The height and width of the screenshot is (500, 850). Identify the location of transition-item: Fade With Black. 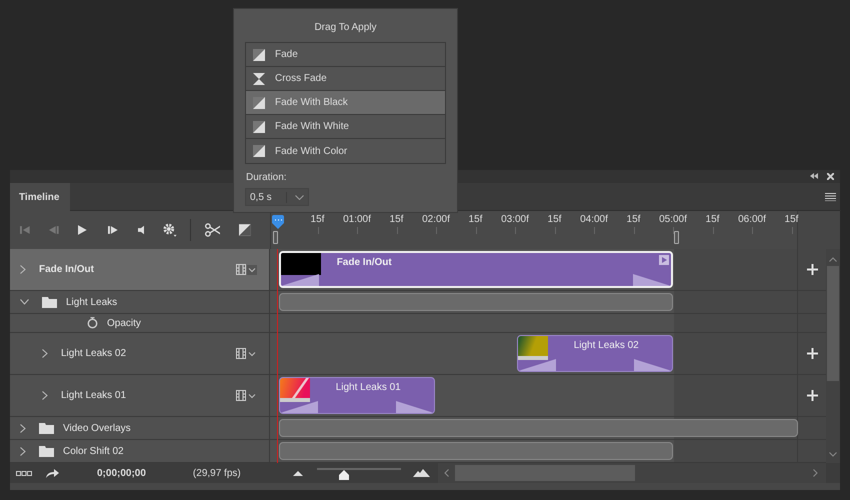
(345, 103).